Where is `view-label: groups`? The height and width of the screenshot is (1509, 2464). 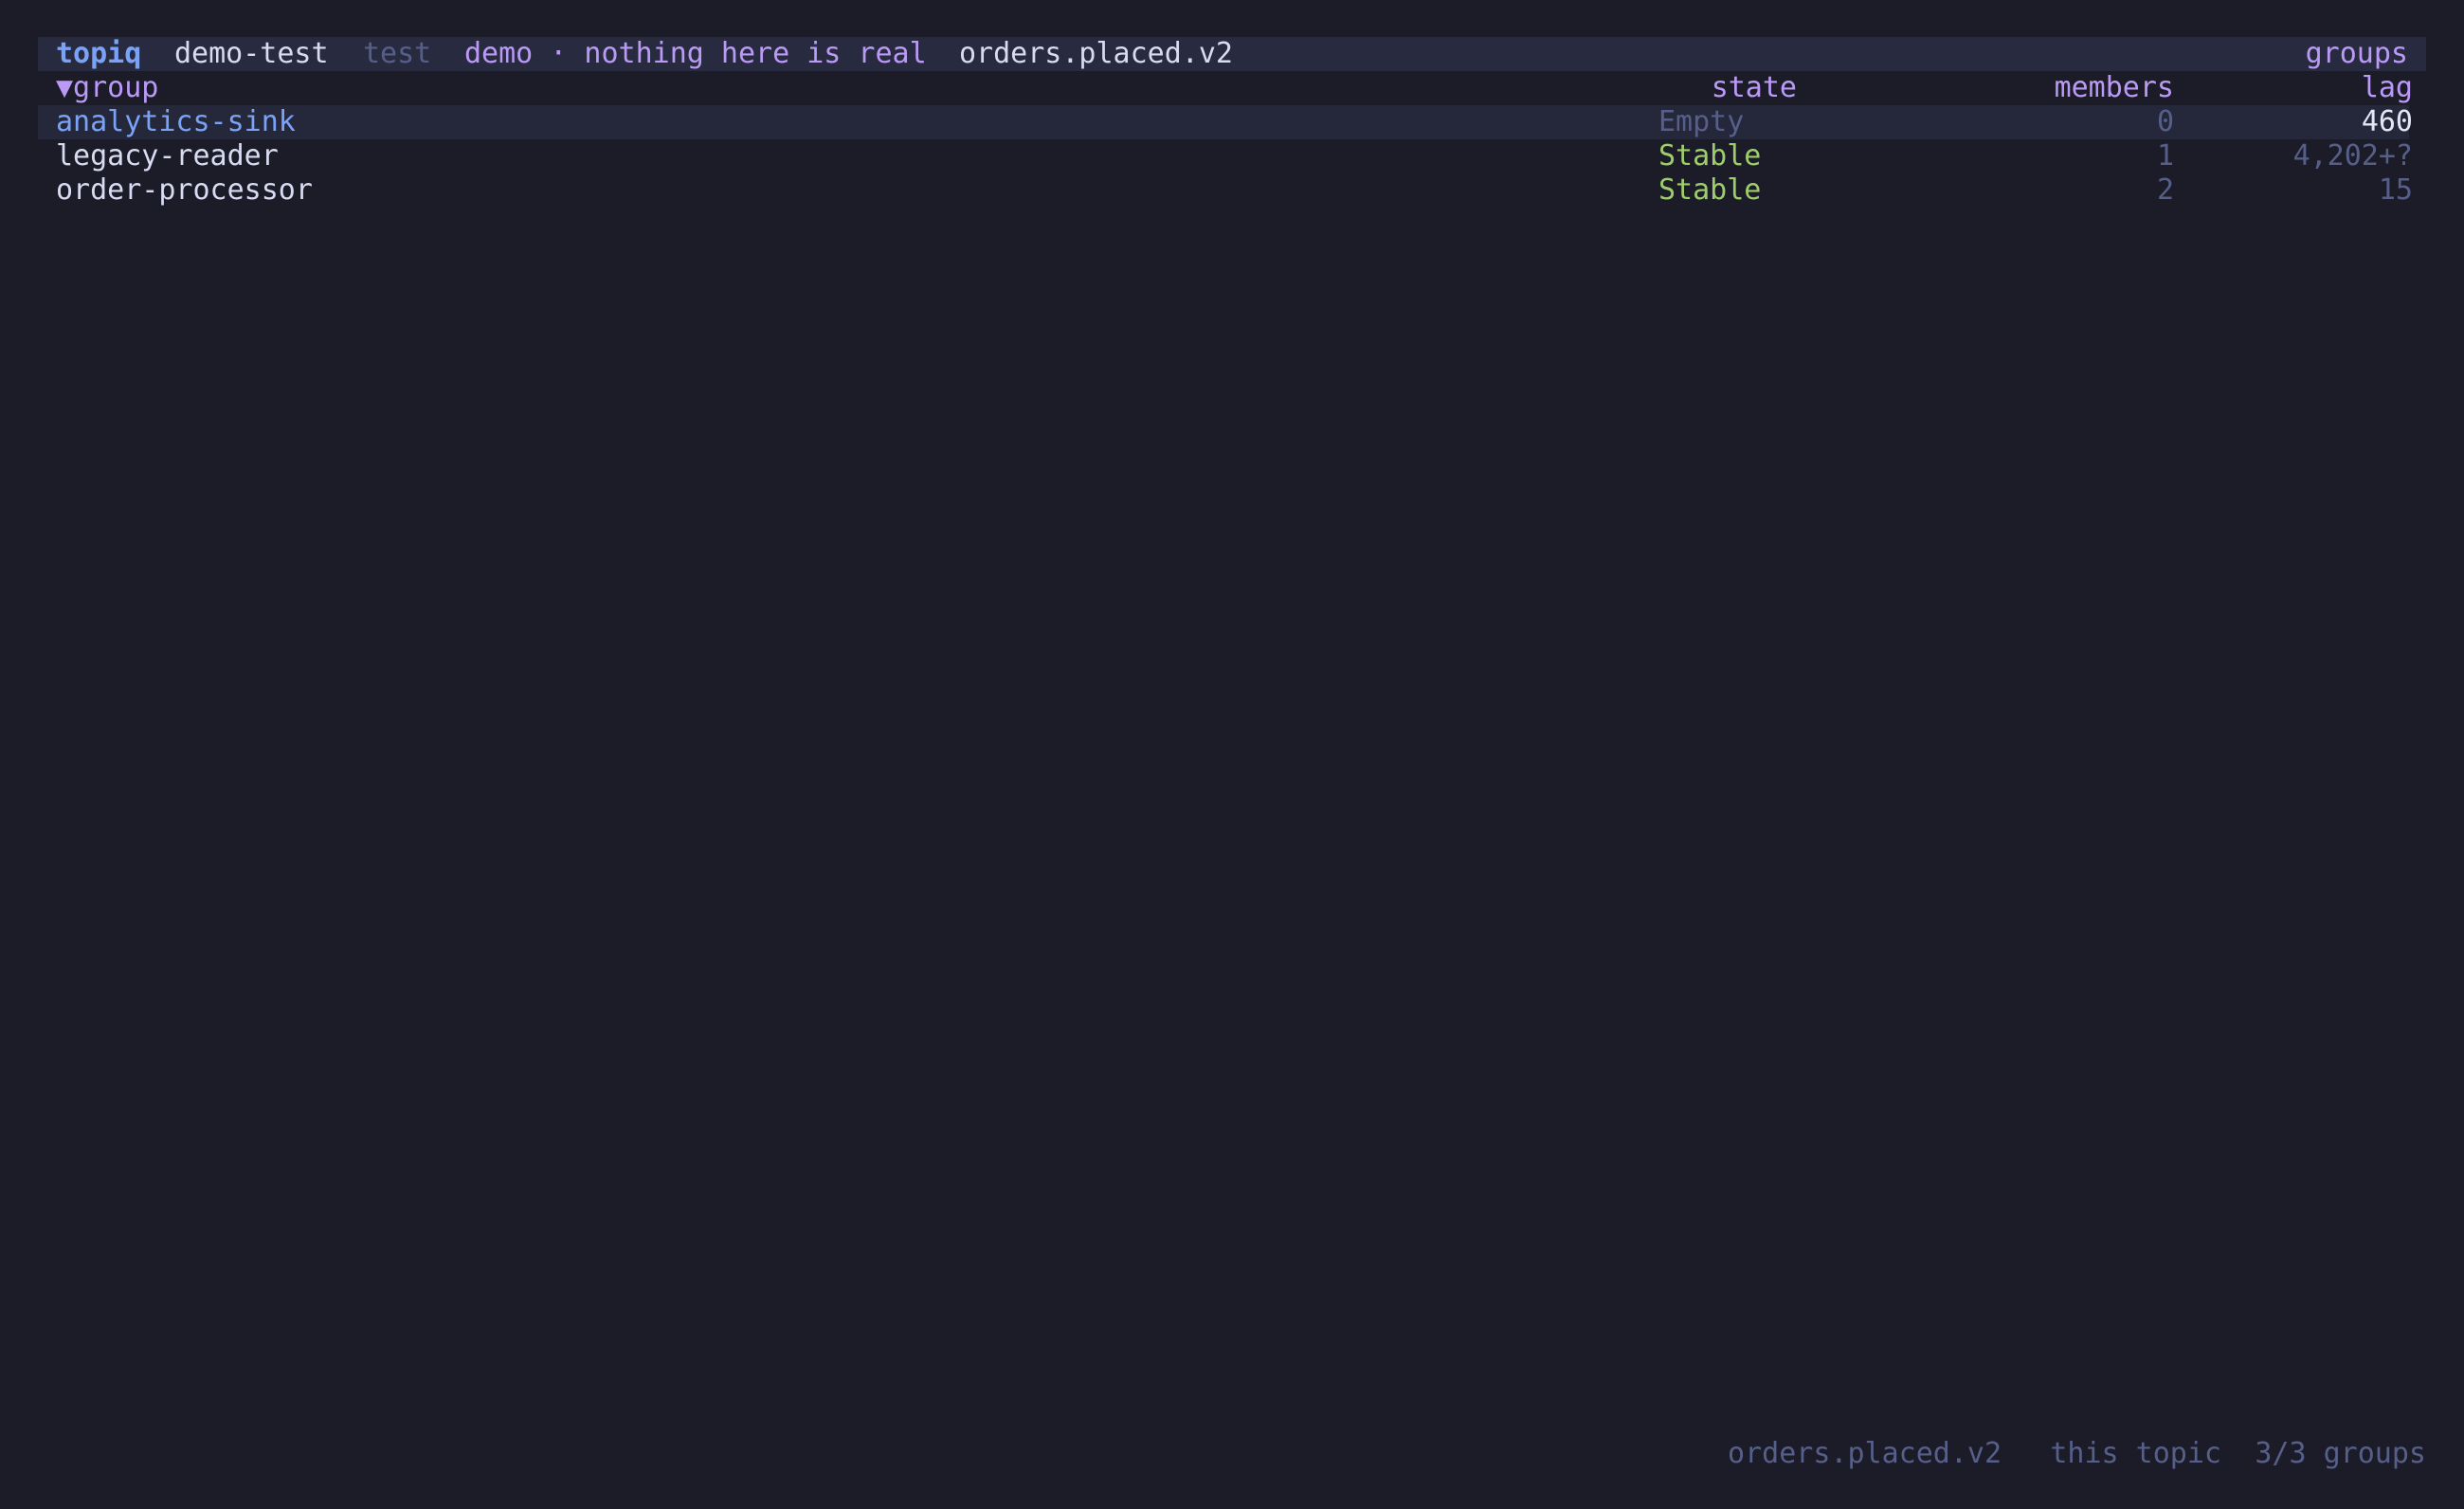
view-label: groups is located at coordinates (2357, 53).